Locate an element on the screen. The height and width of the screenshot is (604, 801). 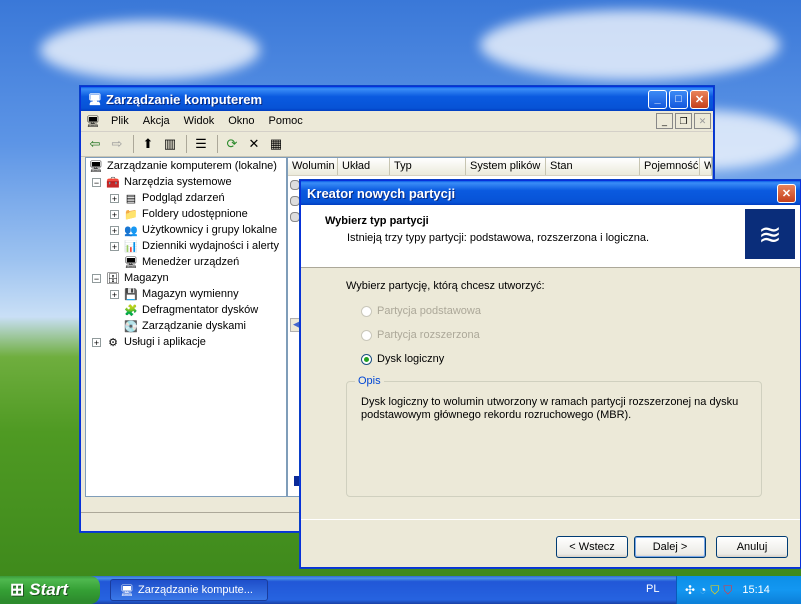
tree-node-icon: 🧩 is located at coordinates (131, 310).